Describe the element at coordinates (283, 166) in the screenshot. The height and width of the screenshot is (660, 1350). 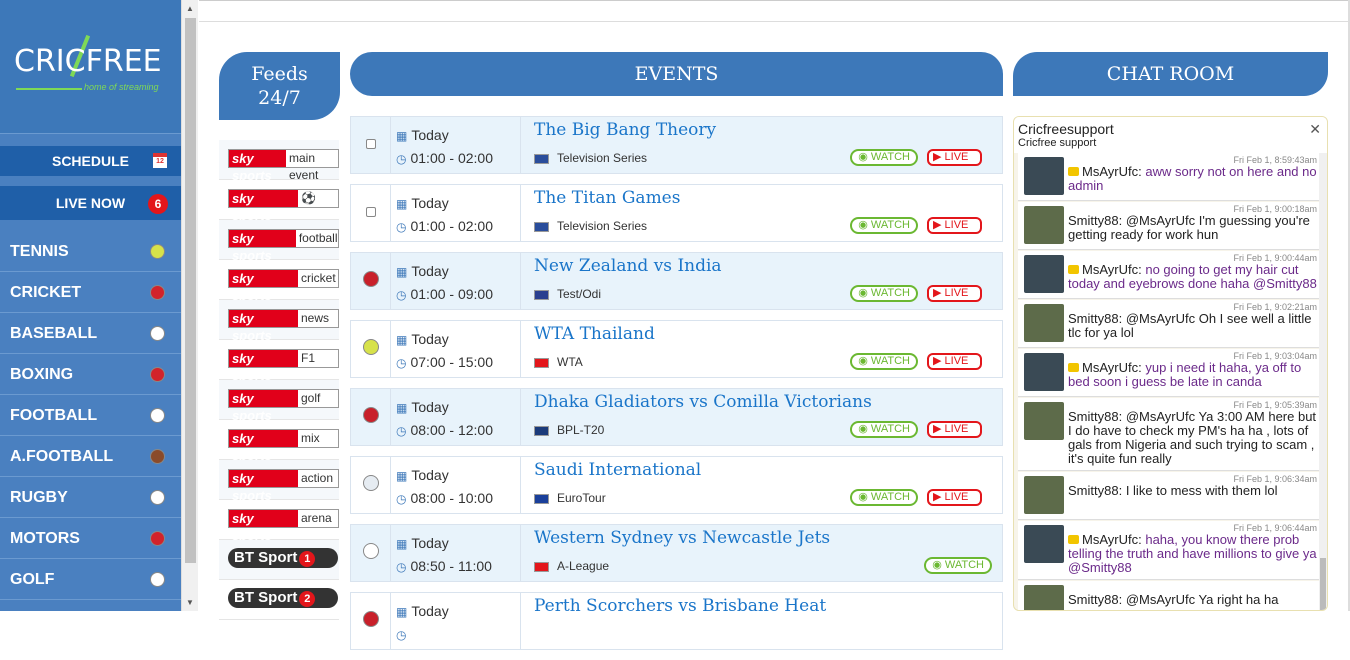
I see `sky-sports-logo: sky sports main event` at that location.